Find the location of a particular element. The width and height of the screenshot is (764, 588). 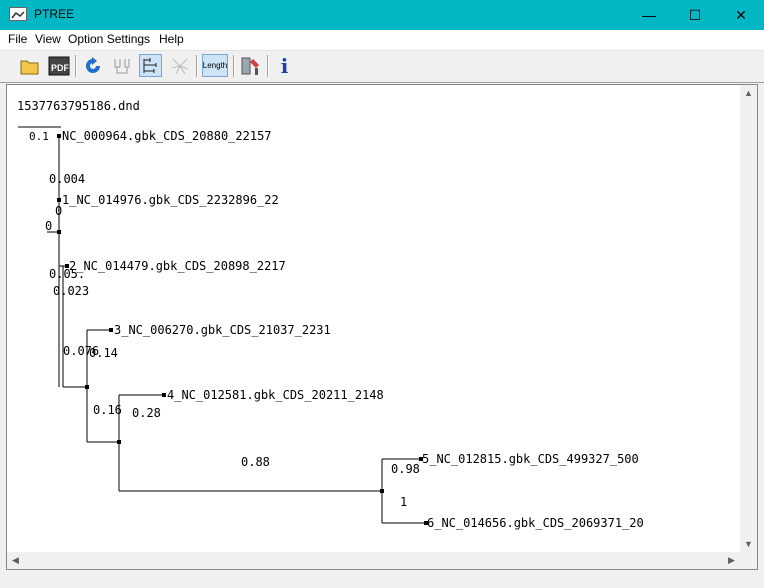

menu-view: View is located at coordinates (48, 39).